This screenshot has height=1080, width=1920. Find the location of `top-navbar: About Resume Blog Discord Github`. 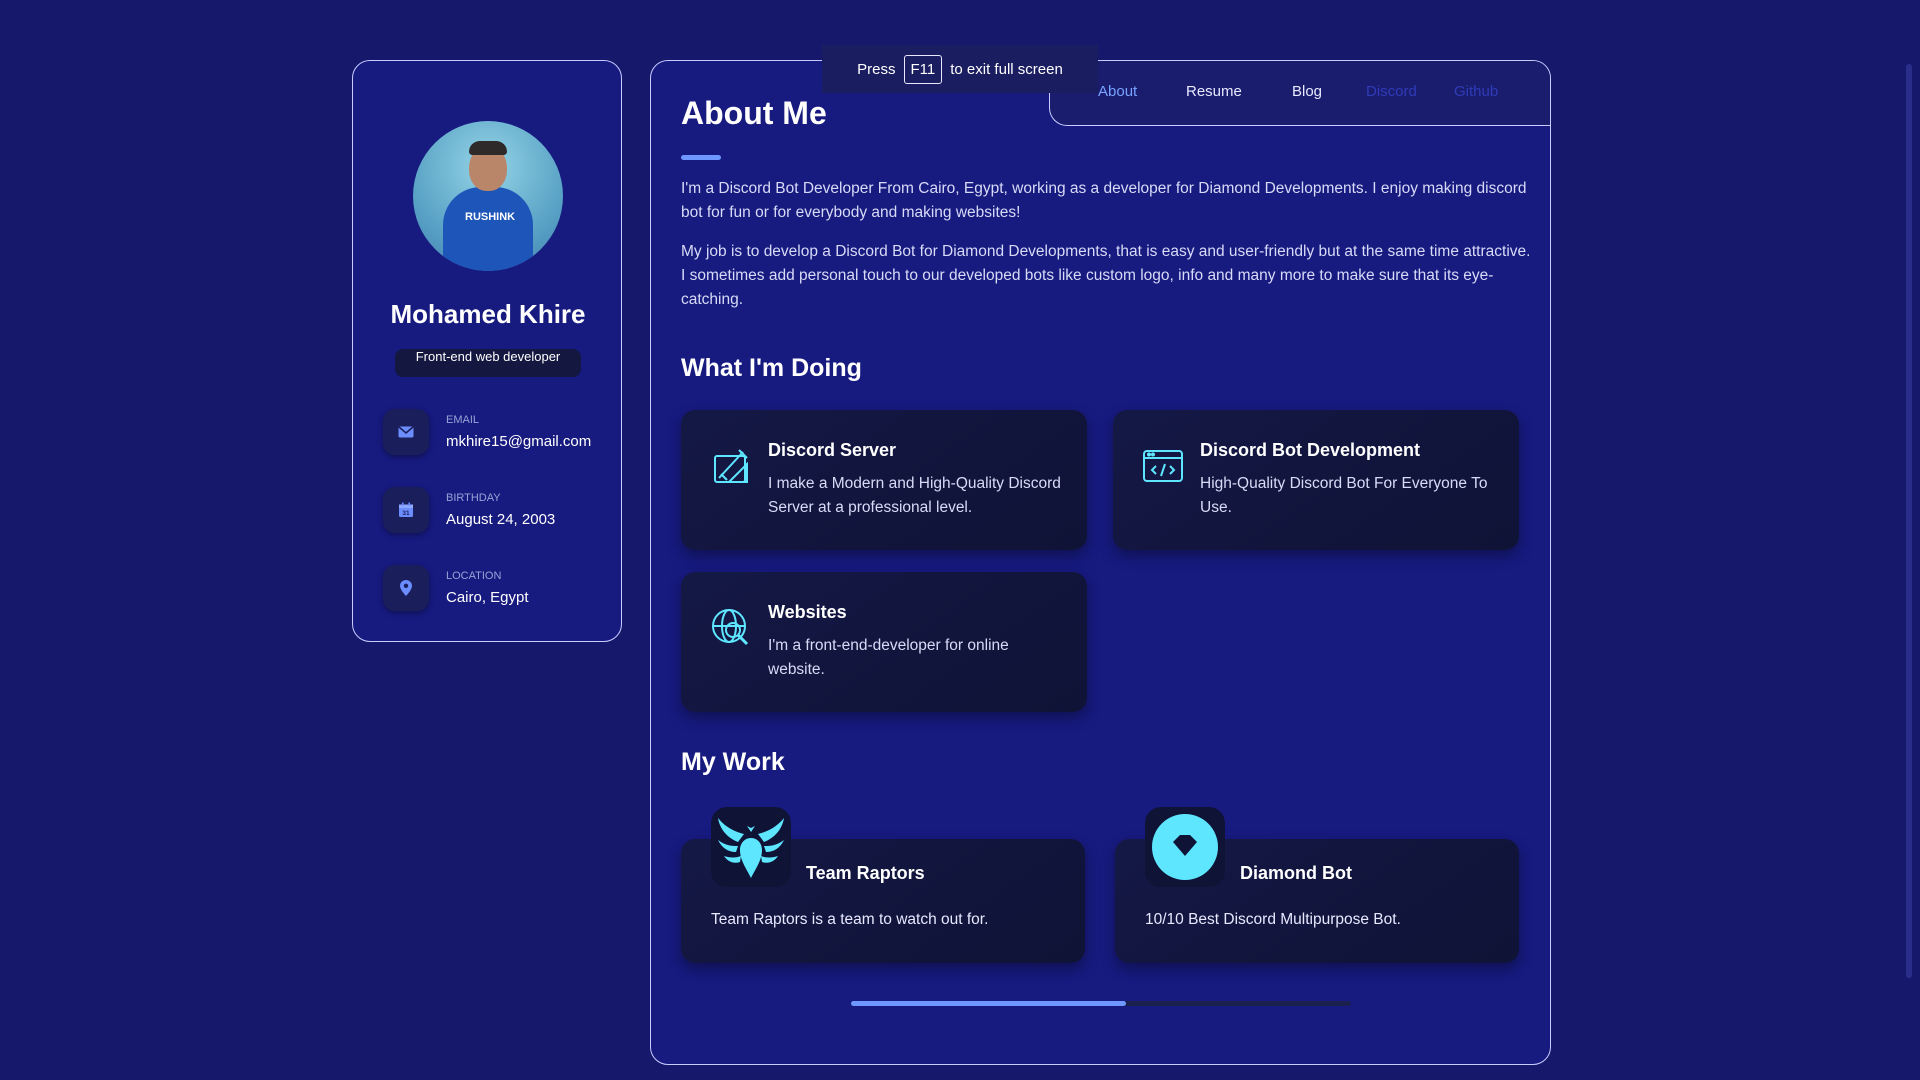

top-navbar: About Resume Blog Discord Github is located at coordinates (1299, 93).